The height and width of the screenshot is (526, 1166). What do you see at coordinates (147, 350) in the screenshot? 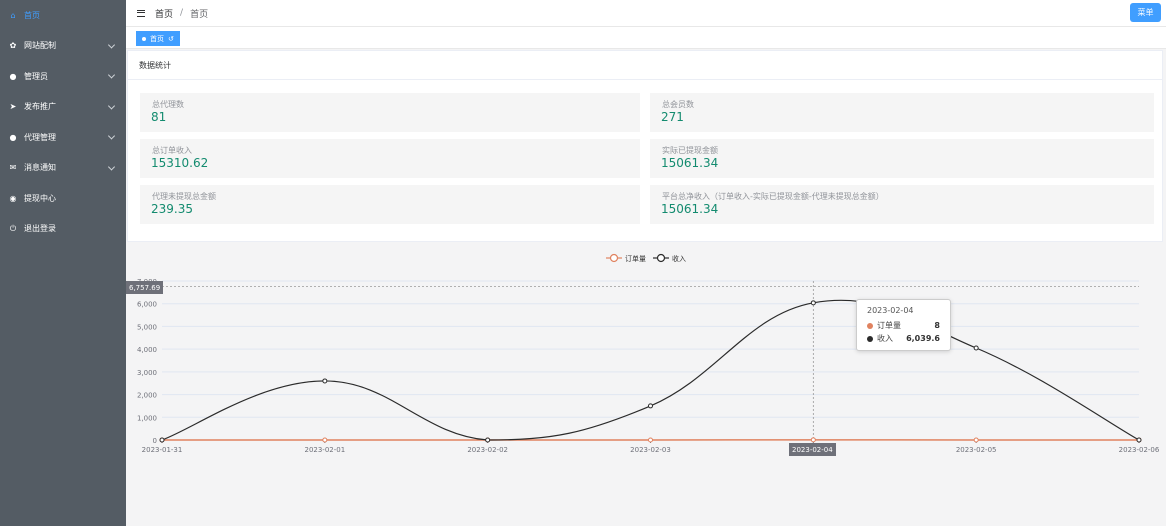
I see `y-tick-label: 4,000` at bounding box center [147, 350].